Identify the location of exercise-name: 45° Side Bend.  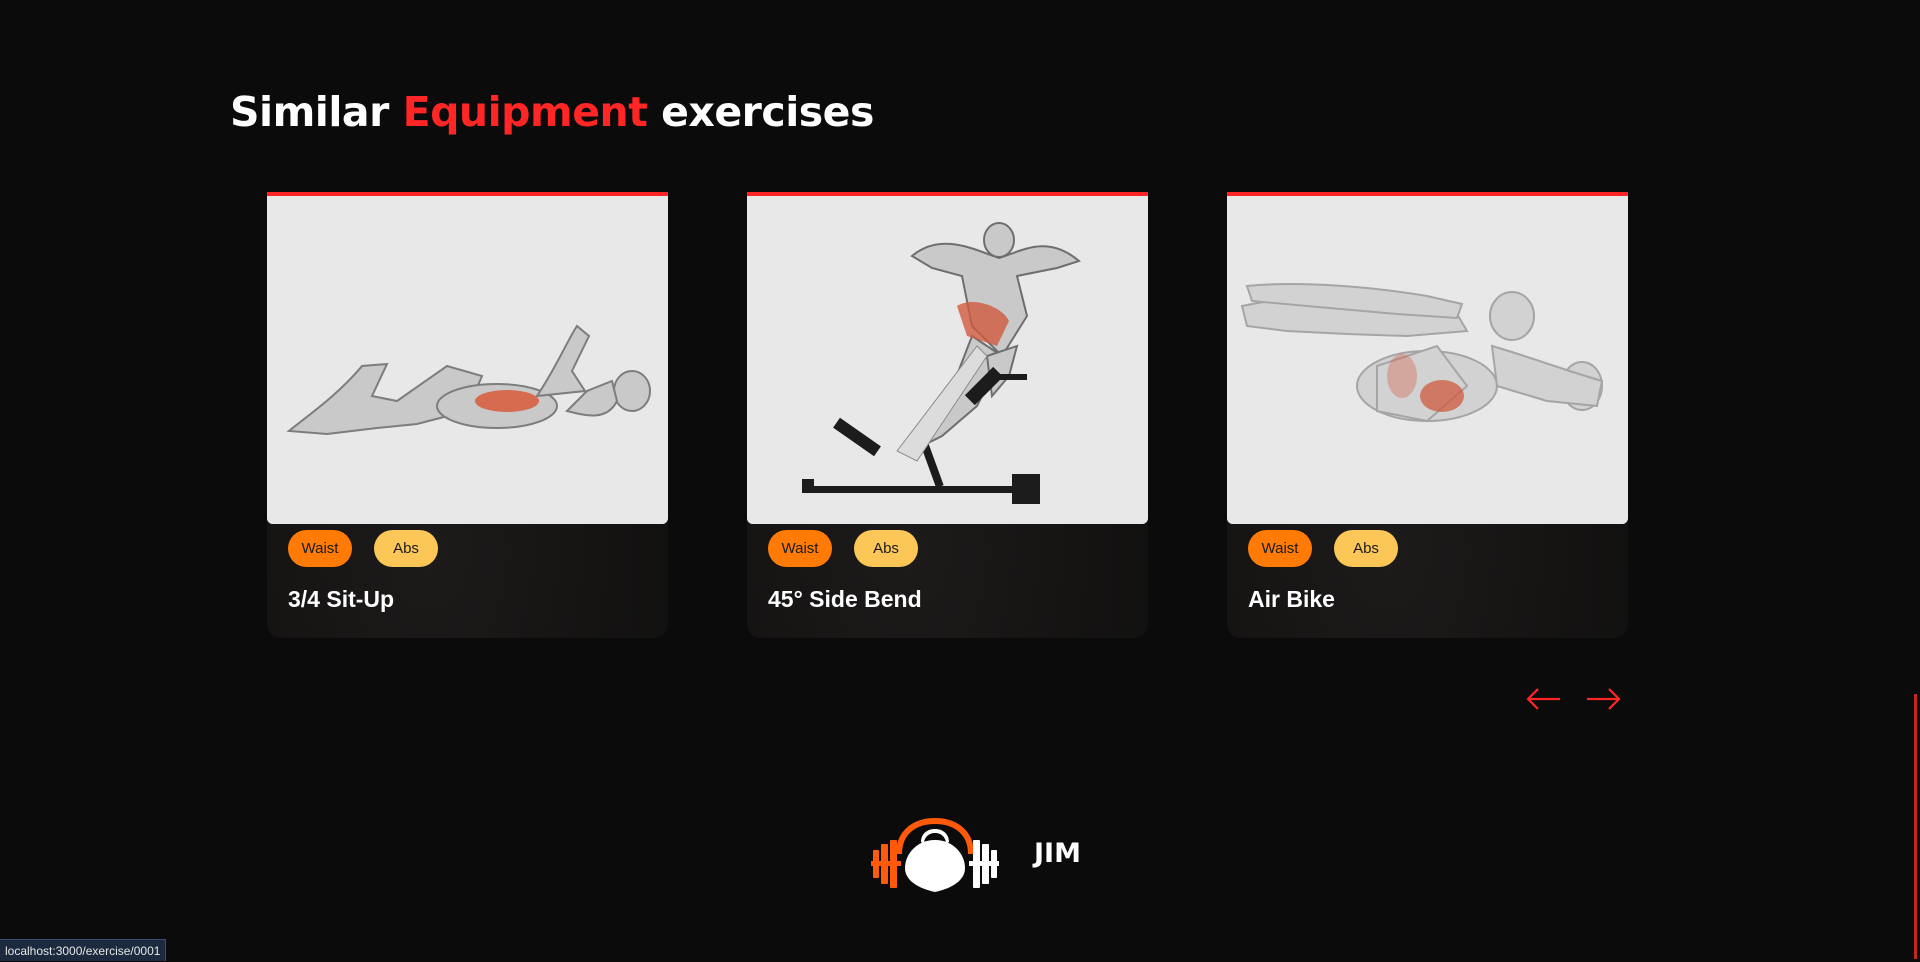
(845, 599).